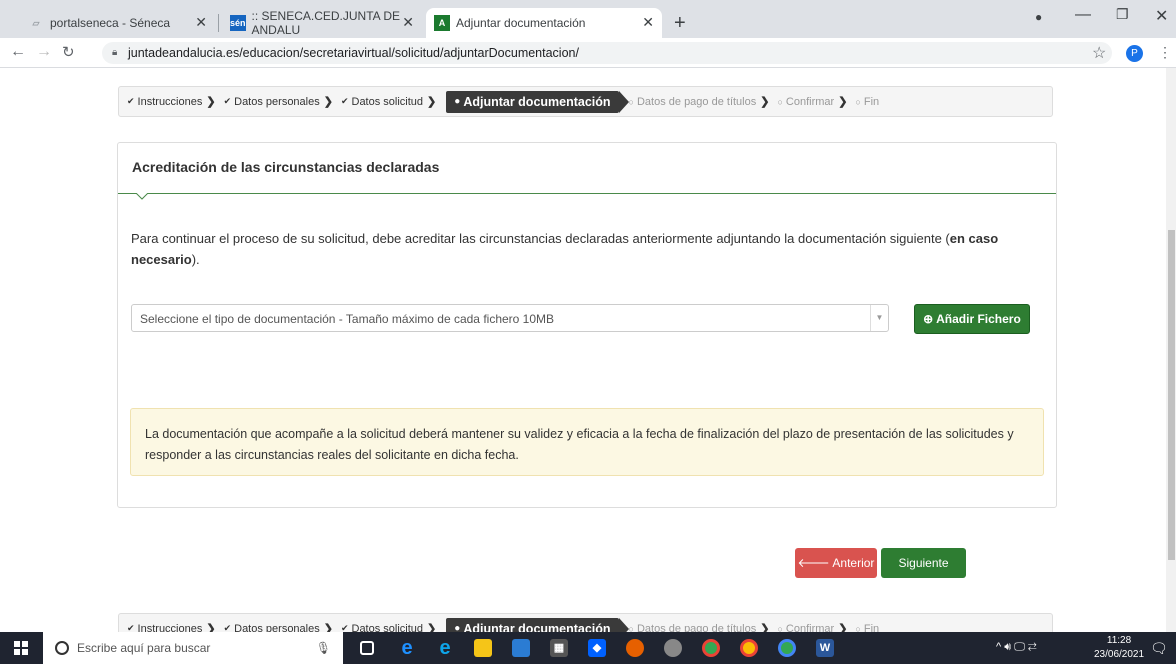 This screenshot has width=1176, height=664. I want to click on chrome-canary-icon, so click(749, 648).